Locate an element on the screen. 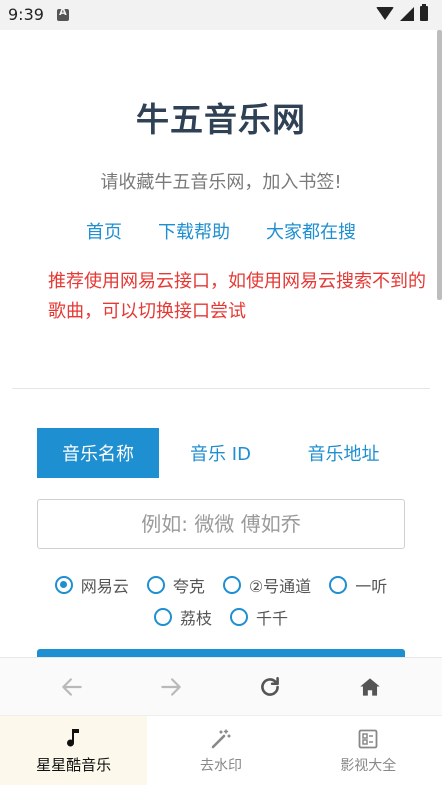 The width and height of the screenshot is (442, 785). wifi-icon is located at coordinates (385, 13).